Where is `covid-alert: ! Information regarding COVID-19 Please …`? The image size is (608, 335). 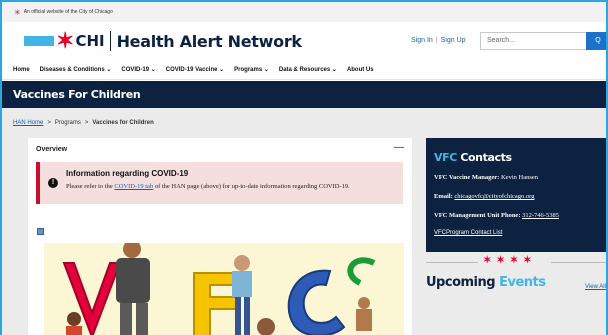
covid-alert: ! Information regarding COVID-19 Please … is located at coordinates (219, 183).